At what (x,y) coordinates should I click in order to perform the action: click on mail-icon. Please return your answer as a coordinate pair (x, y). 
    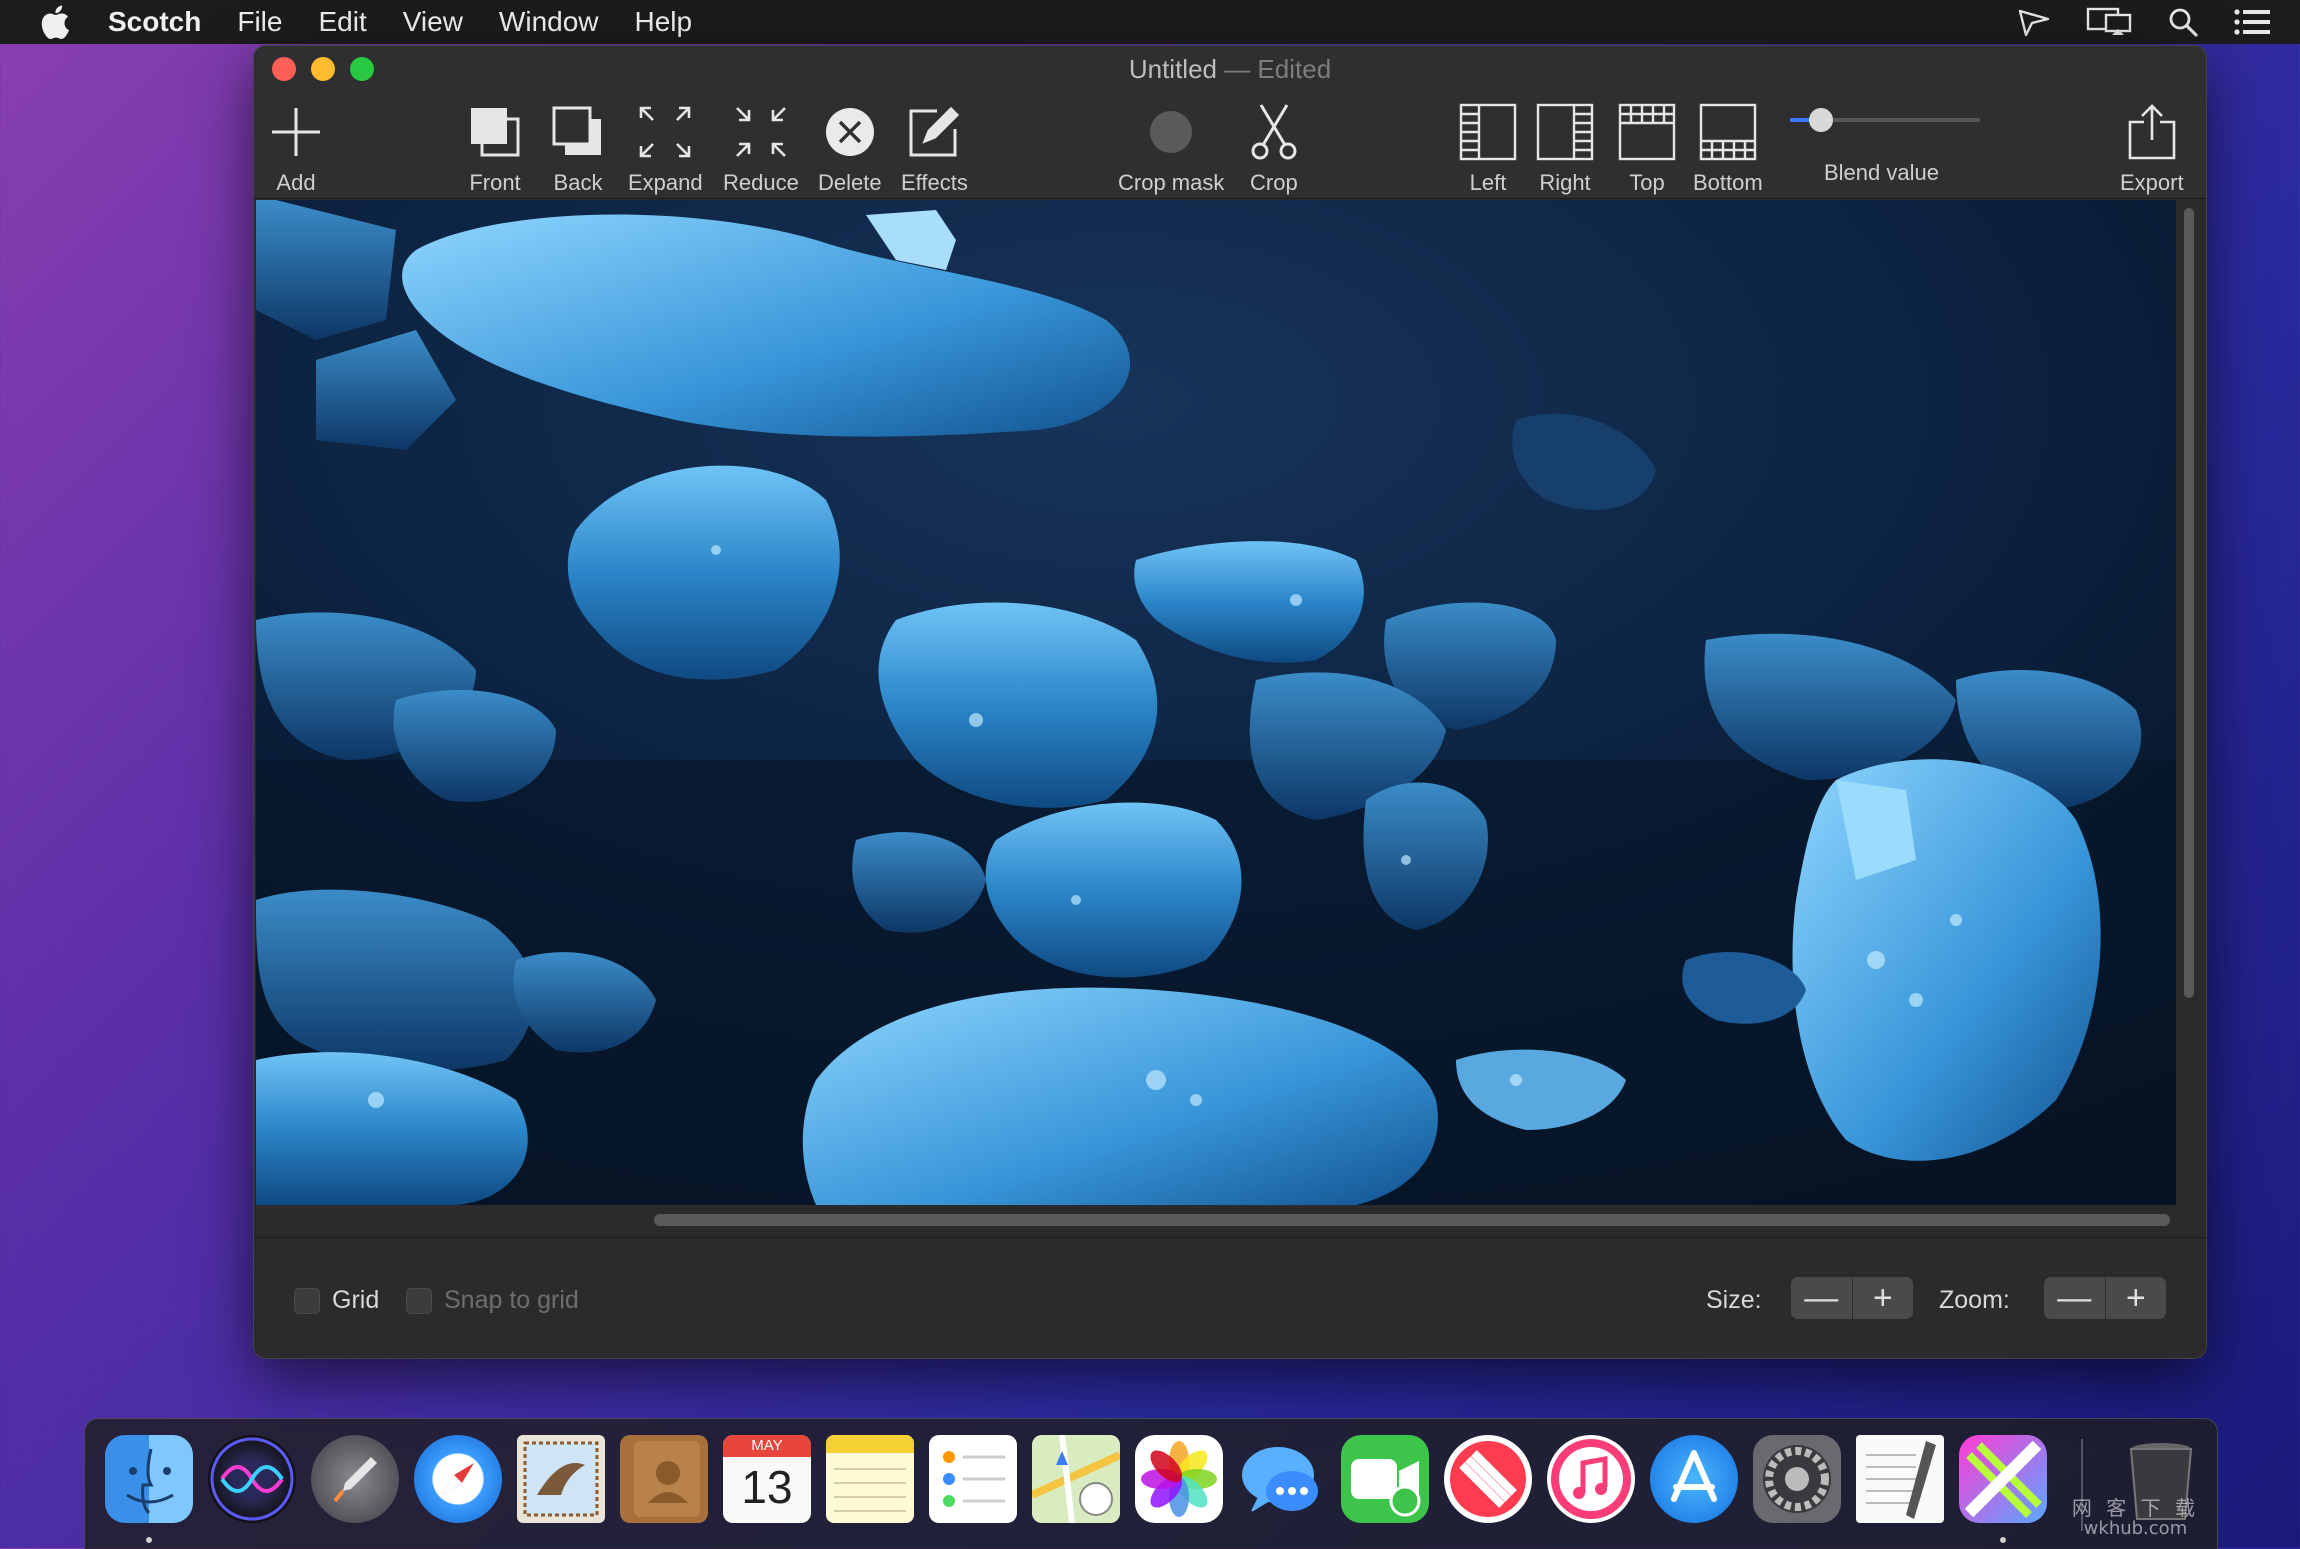
    Looking at the image, I should click on (561, 1479).